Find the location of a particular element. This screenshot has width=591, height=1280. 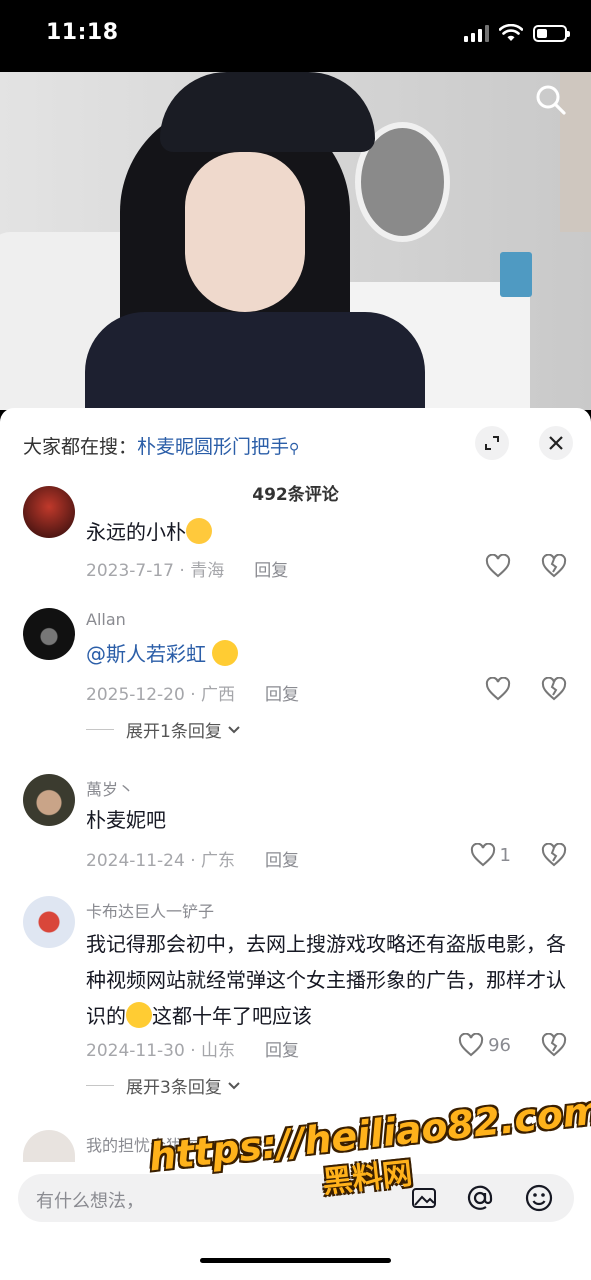

at-mention-icon is located at coordinates (480, 1198).